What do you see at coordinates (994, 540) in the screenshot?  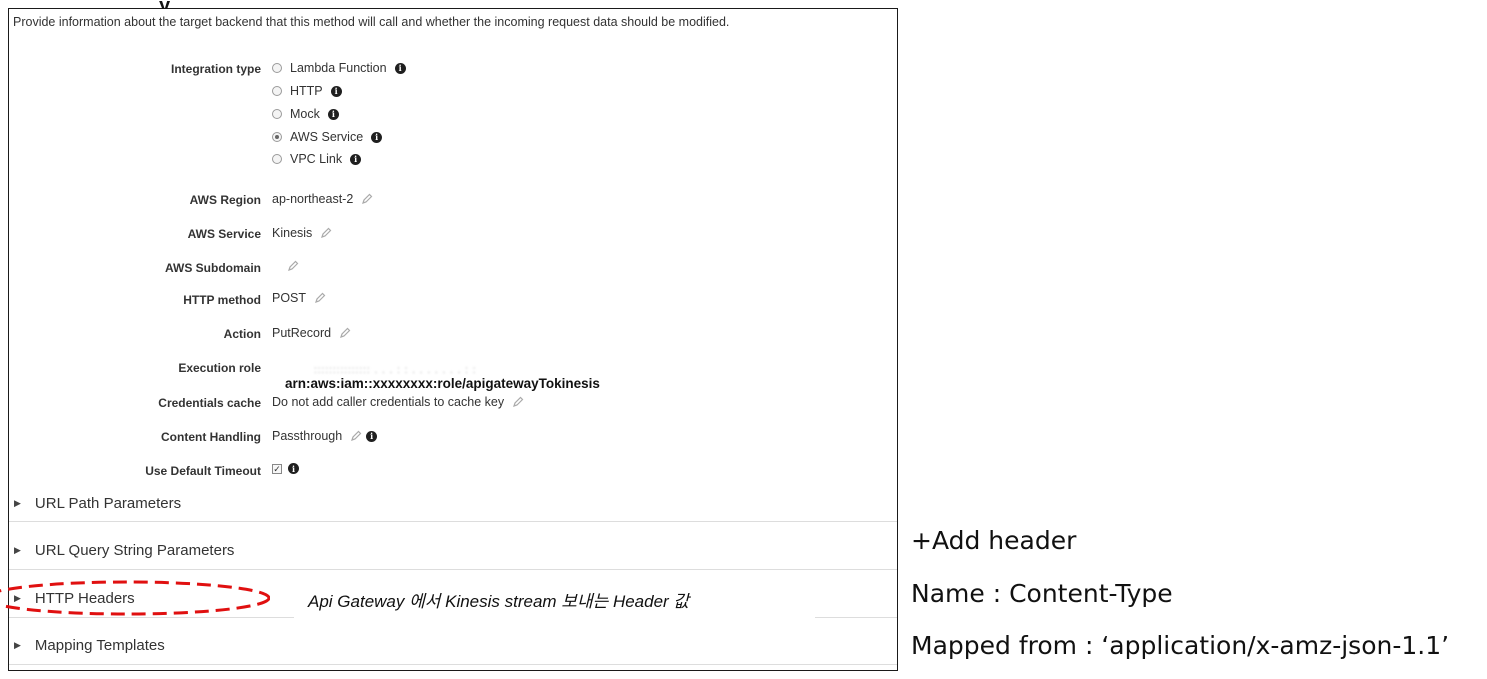 I see `add-header-note: +Add header` at bounding box center [994, 540].